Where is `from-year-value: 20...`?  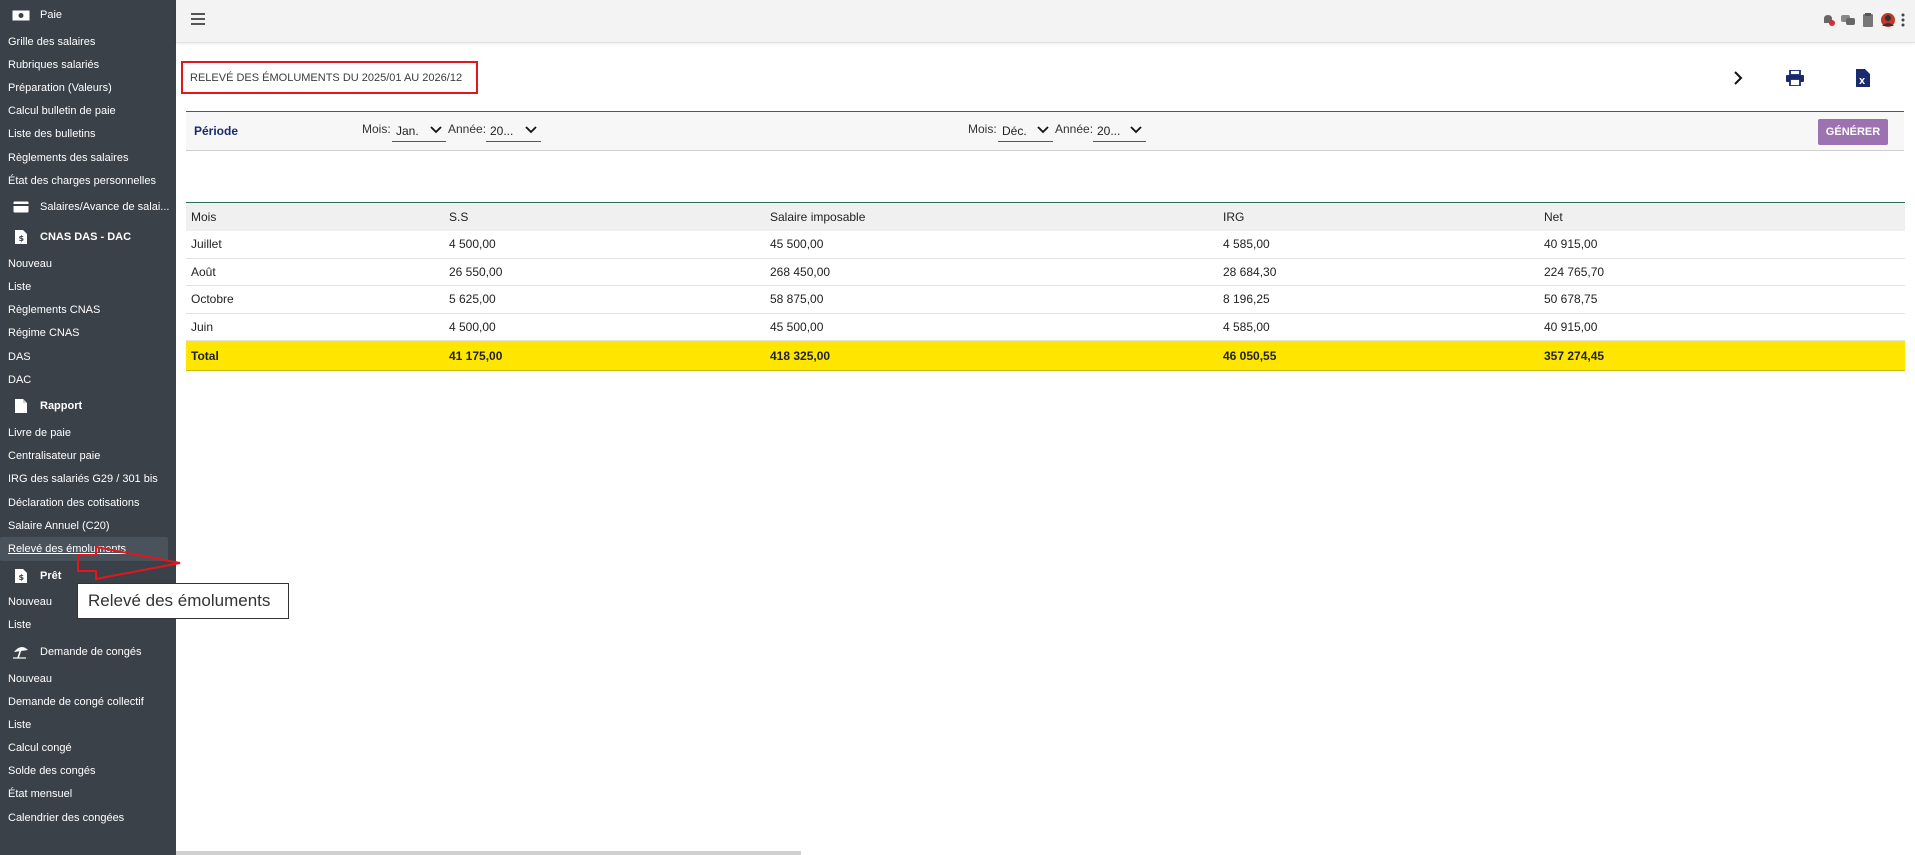 from-year-value: 20... is located at coordinates (502, 131).